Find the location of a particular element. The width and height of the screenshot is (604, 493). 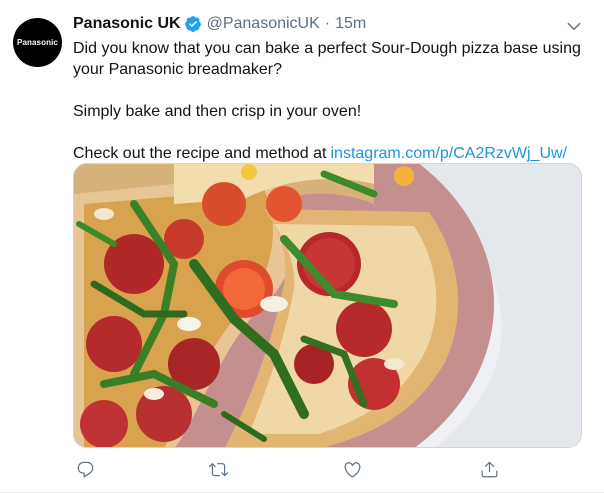

tweet-header: Panasonic UK @PanasonicUK · 15m is located at coordinates (219, 24).